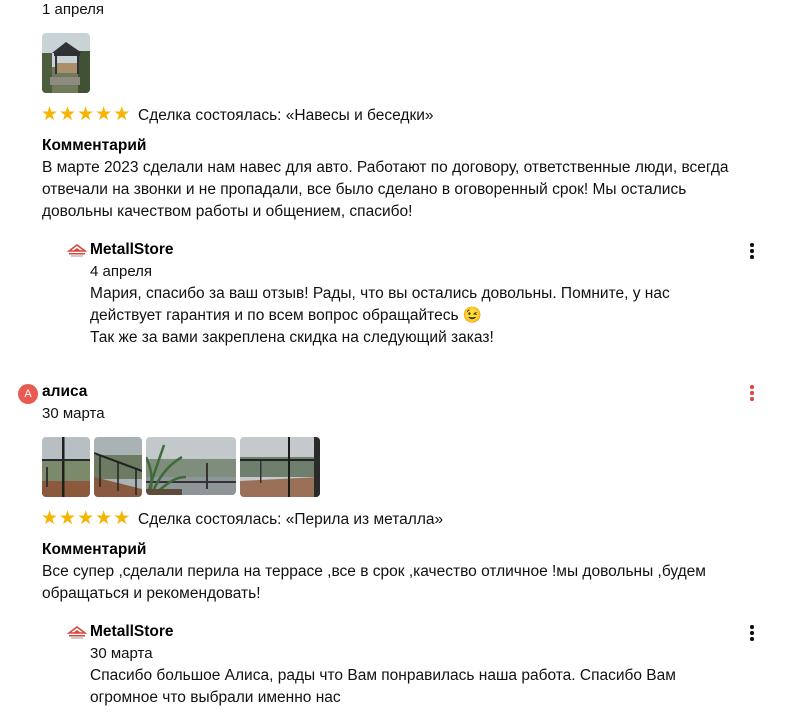 This screenshot has width=786, height=719. I want to click on reply-date: 30 марта, so click(121, 653).